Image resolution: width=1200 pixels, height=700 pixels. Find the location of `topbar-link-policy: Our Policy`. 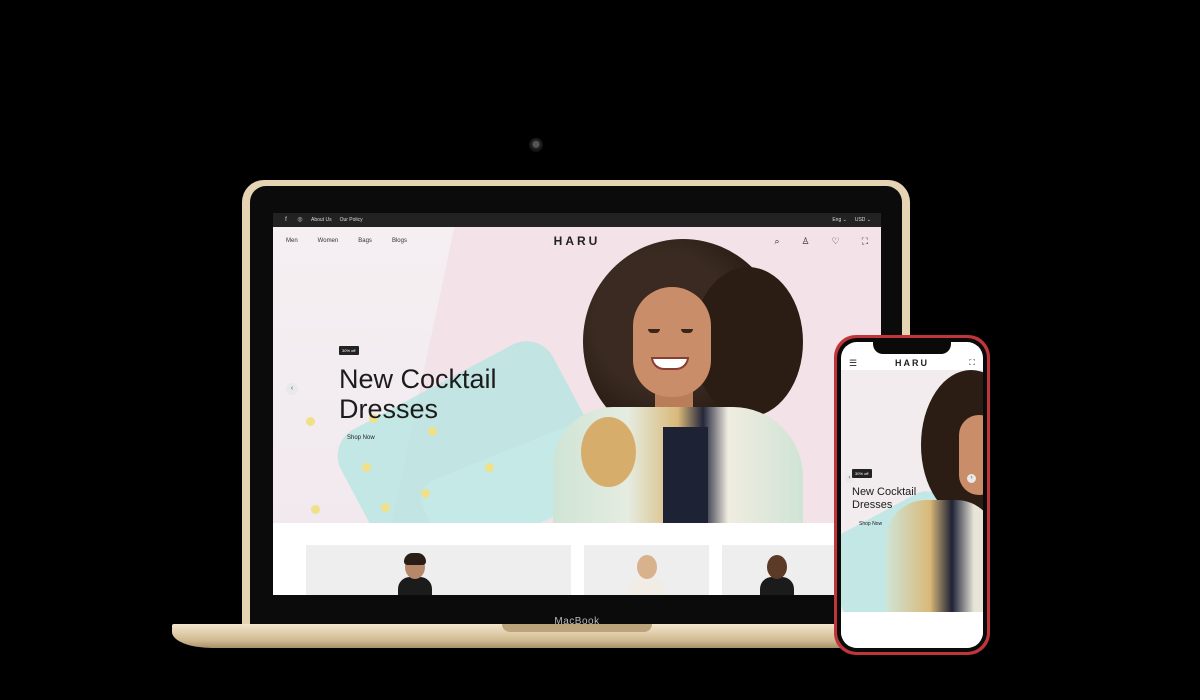

topbar-link-policy: Our Policy is located at coordinates (351, 220).